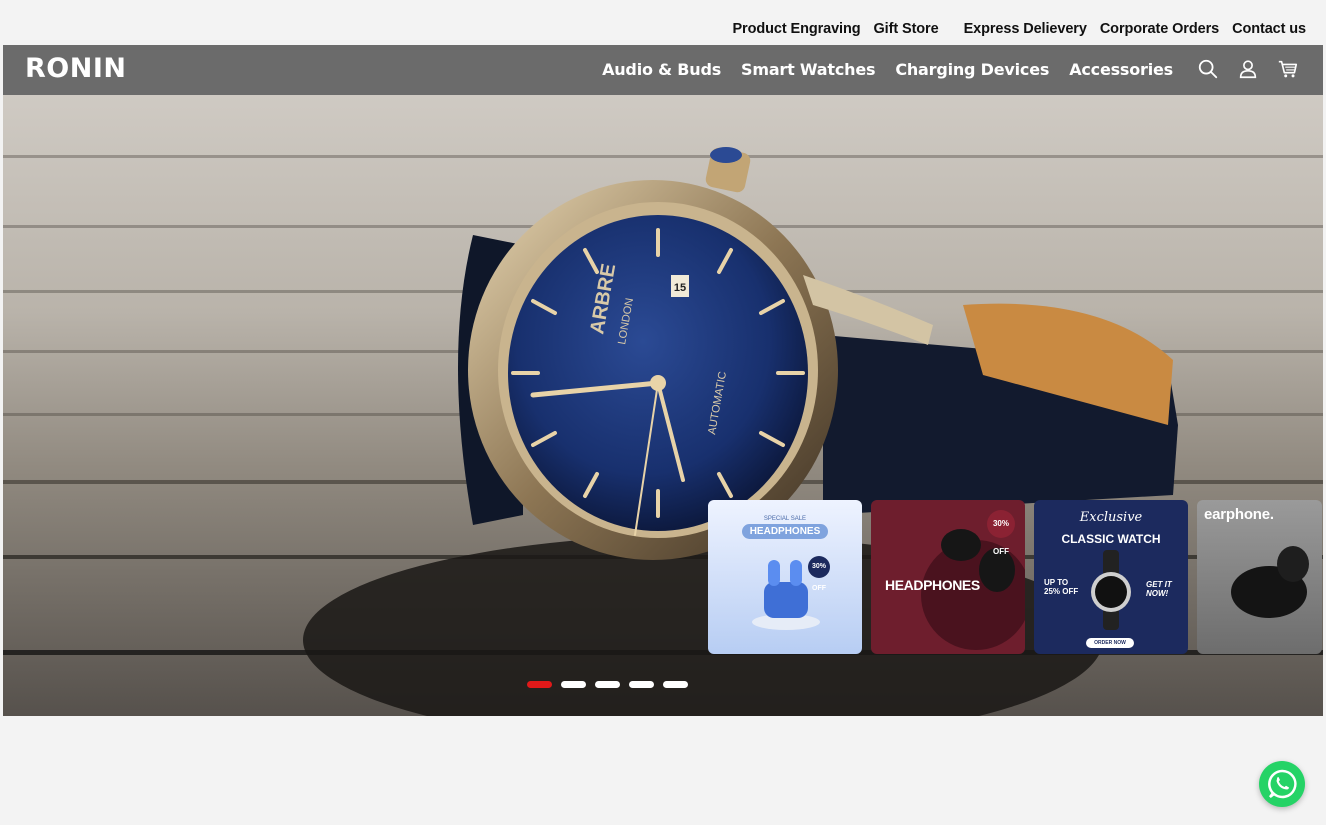 This screenshot has width=1326, height=825. Describe the element at coordinates (680, 288) in the screenshot. I see `date-window-text: 15` at that location.